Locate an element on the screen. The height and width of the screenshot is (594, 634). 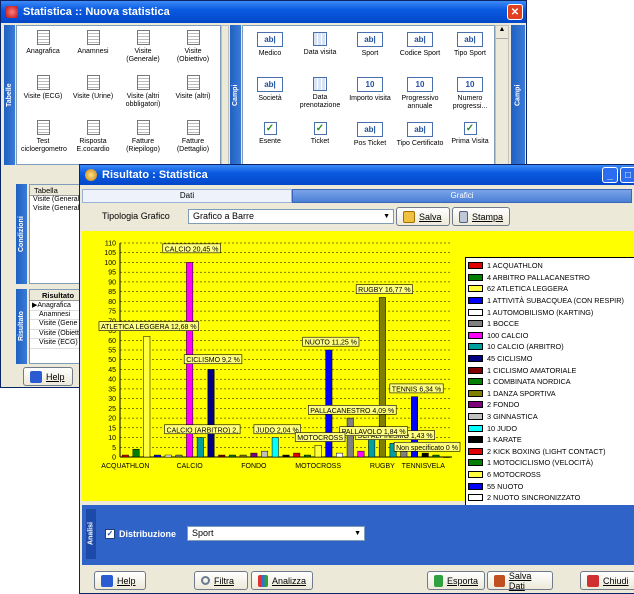
close-icon is located at coordinates (593, 580).